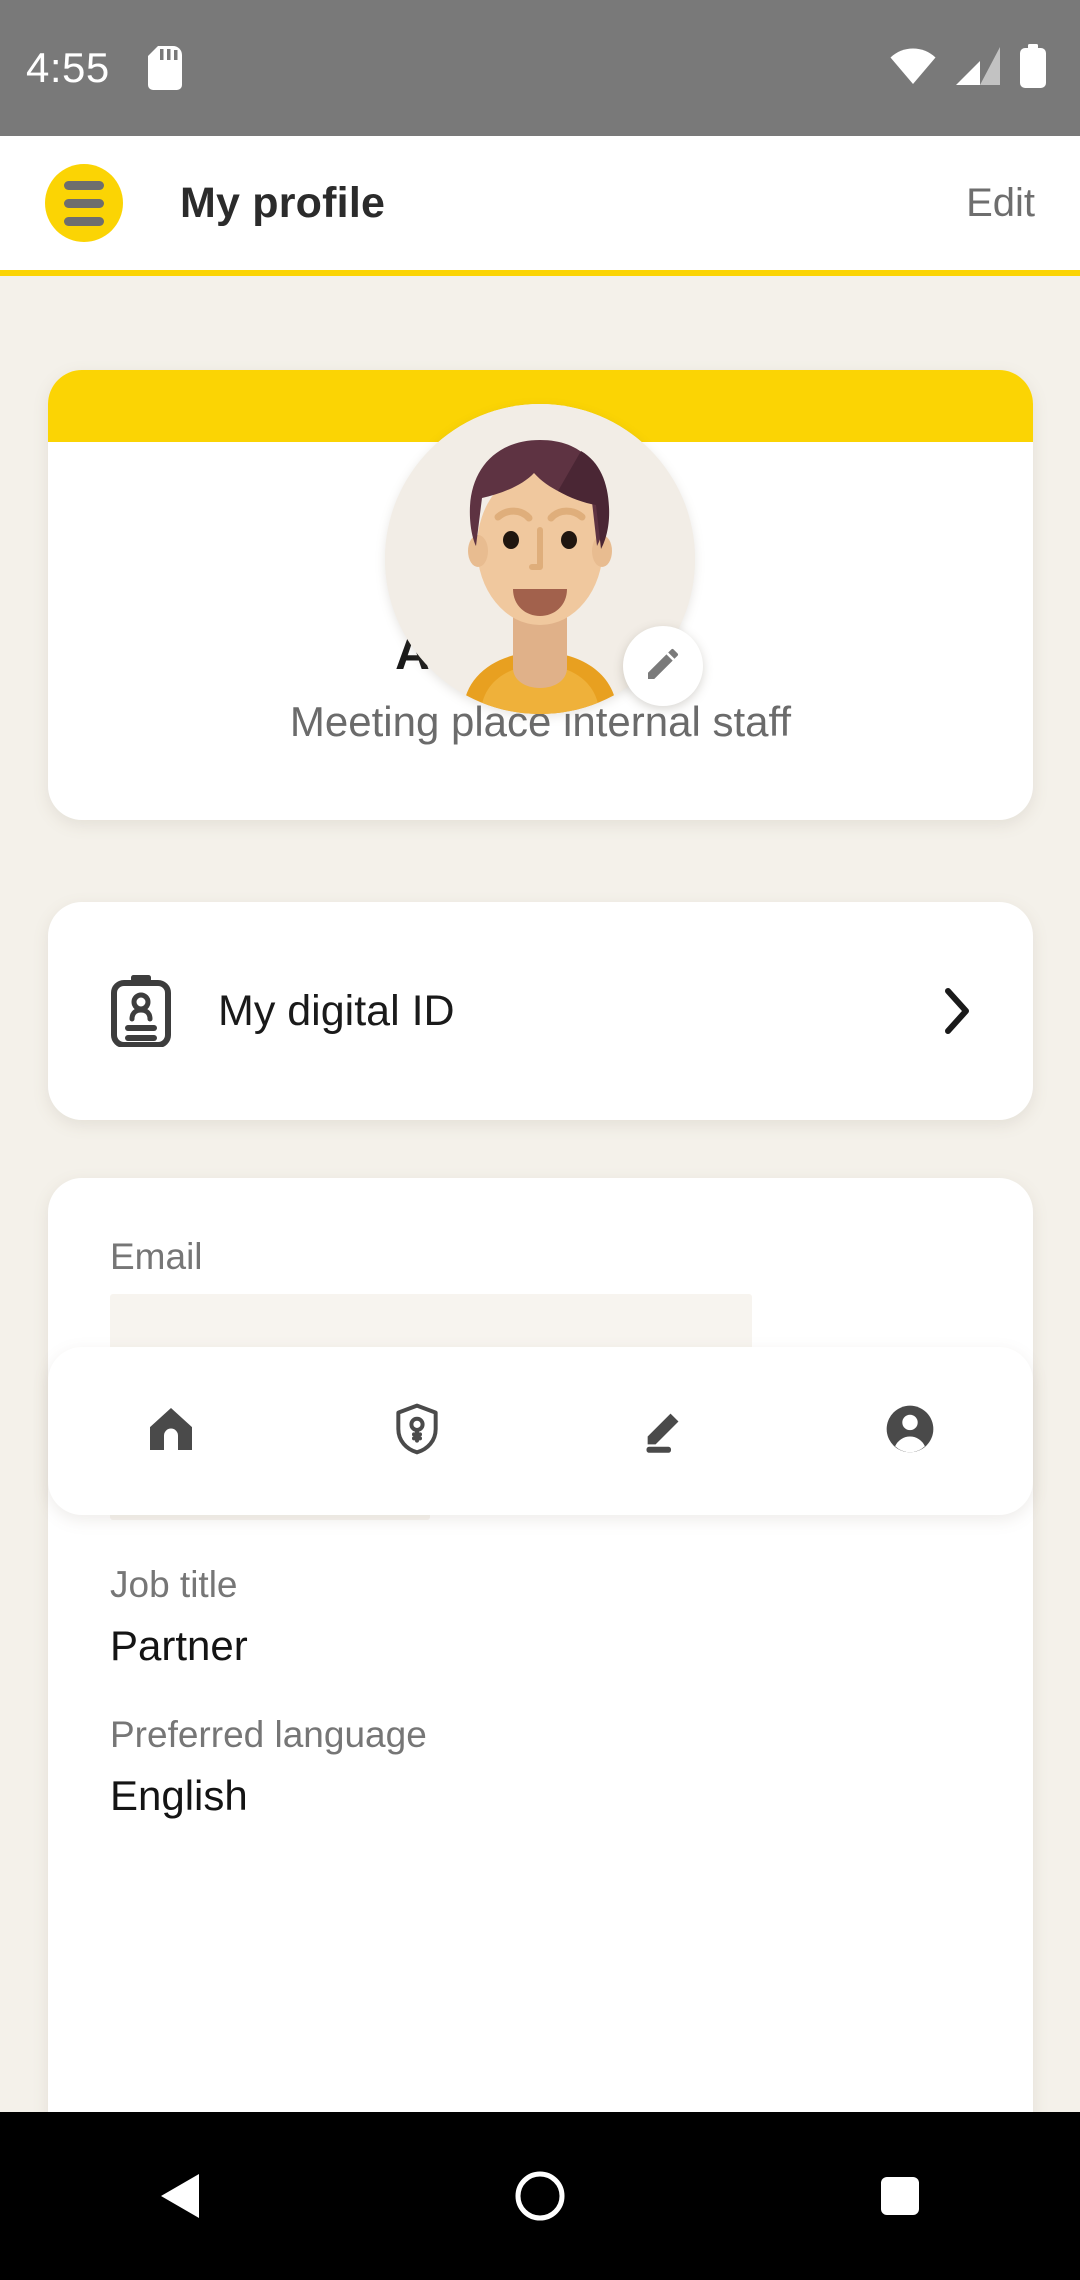  I want to click on hamburger-menu-icon, so click(84, 203).